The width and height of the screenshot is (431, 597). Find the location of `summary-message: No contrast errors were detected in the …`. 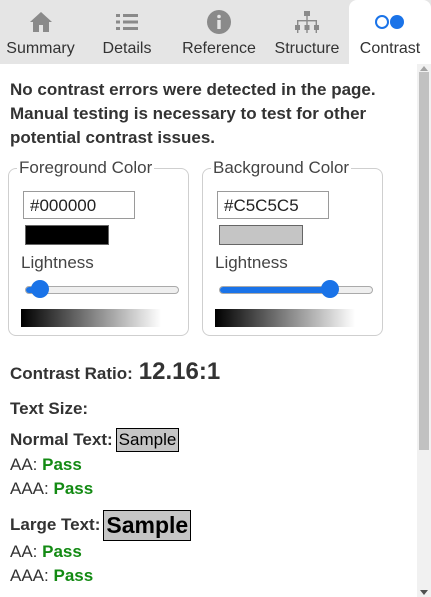

summary-message: No contrast errors were detected in the … is located at coordinates (193, 113).